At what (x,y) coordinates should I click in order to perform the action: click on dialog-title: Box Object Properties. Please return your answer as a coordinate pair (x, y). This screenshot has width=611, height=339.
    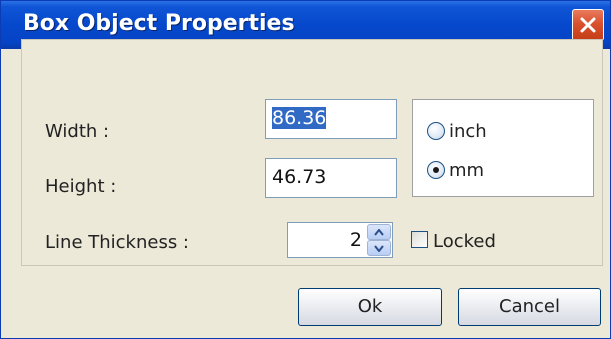
    Looking at the image, I should click on (159, 23).